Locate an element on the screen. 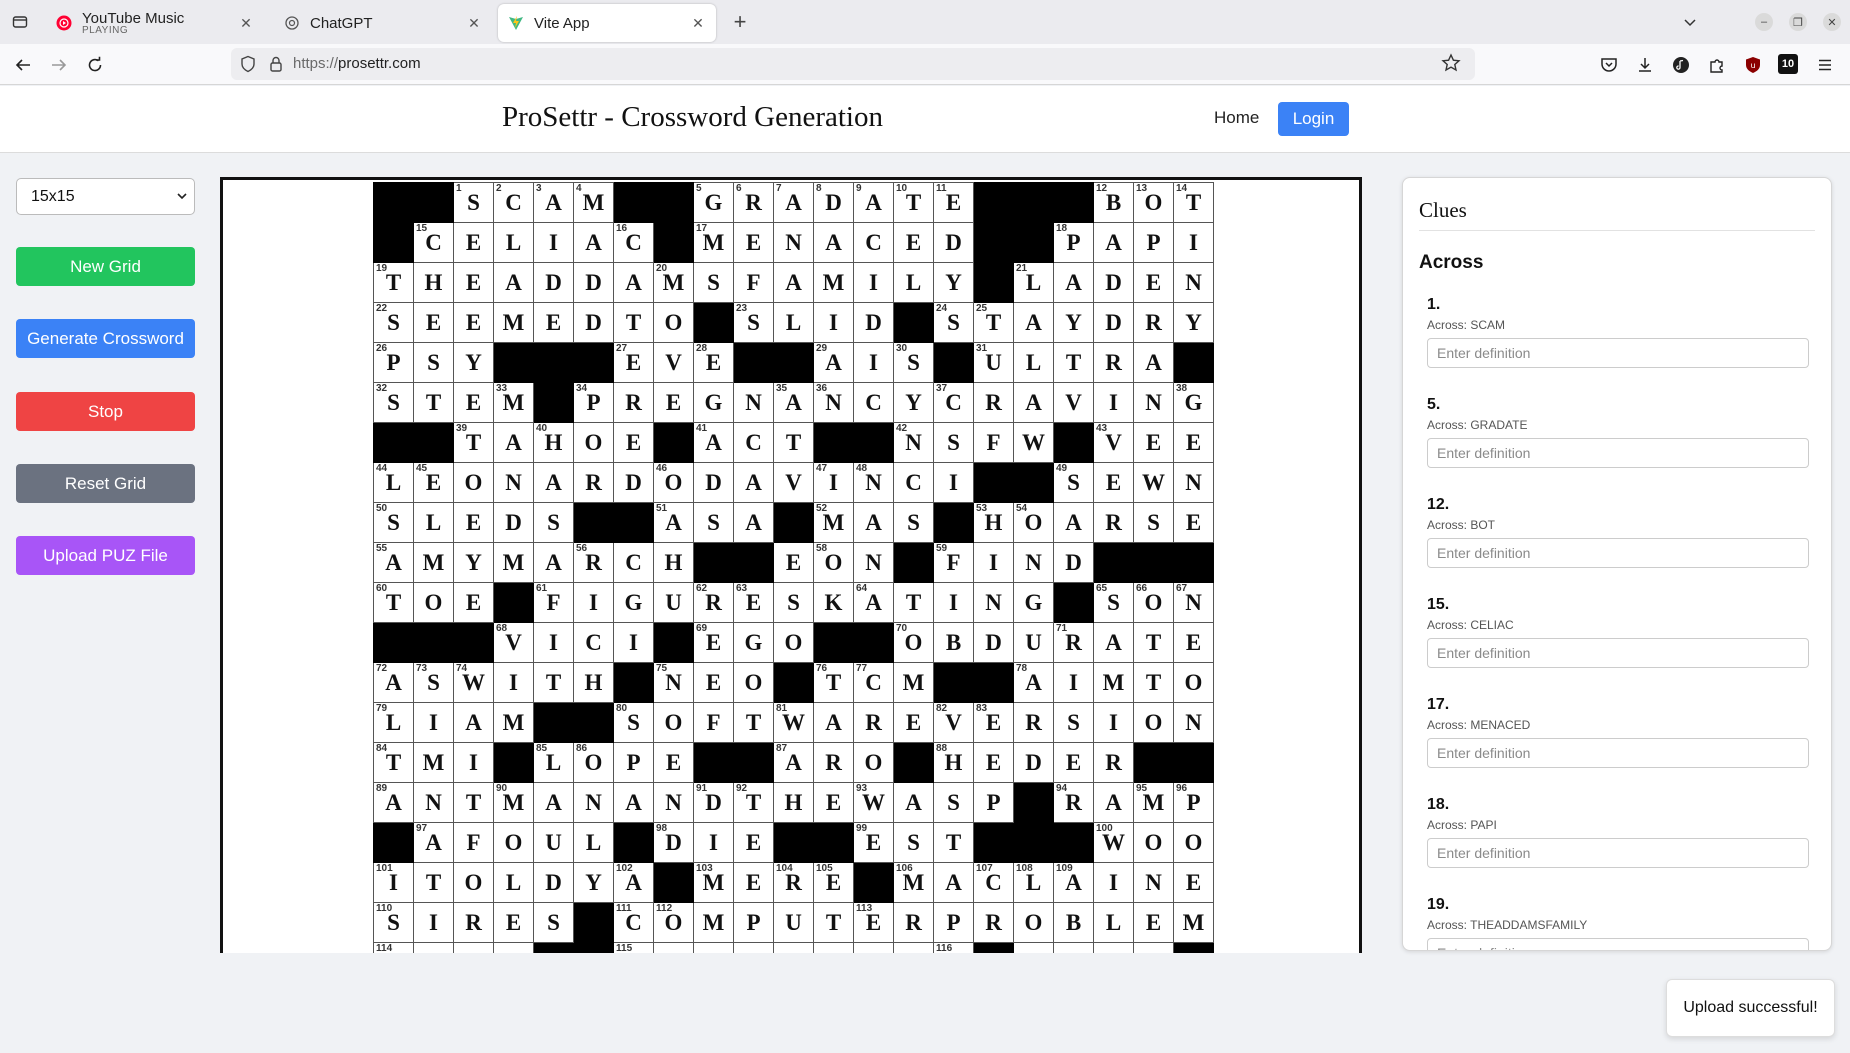 The image size is (1850, 1053). grid-cell: 75 N is located at coordinates (673, 682).